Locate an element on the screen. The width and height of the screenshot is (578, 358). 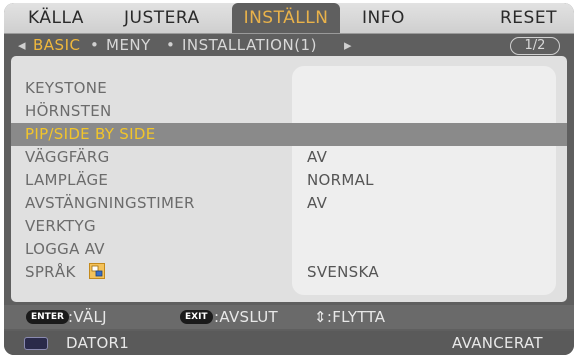
menu-item-vaggfarg: VÄGGFÄRG AV is located at coordinates (289, 157).